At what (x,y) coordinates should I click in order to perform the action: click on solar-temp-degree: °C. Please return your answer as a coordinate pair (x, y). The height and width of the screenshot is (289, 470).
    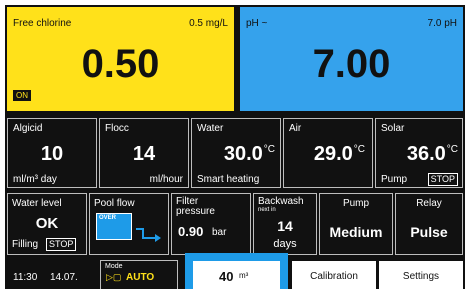
    Looking at the image, I should click on (452, 149).